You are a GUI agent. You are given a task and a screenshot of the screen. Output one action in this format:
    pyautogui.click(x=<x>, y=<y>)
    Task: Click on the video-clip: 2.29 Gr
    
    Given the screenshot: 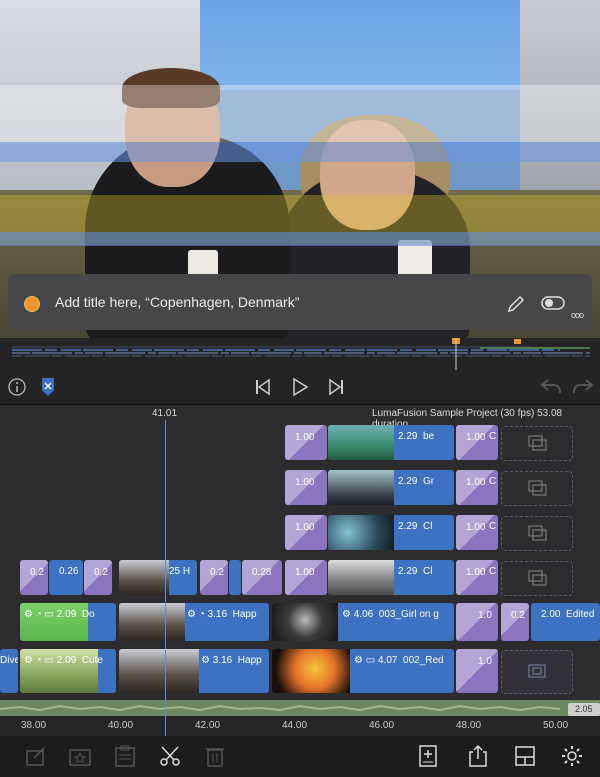 What is the action you would take?
    pyautogui.click(x=391, y=487)
    